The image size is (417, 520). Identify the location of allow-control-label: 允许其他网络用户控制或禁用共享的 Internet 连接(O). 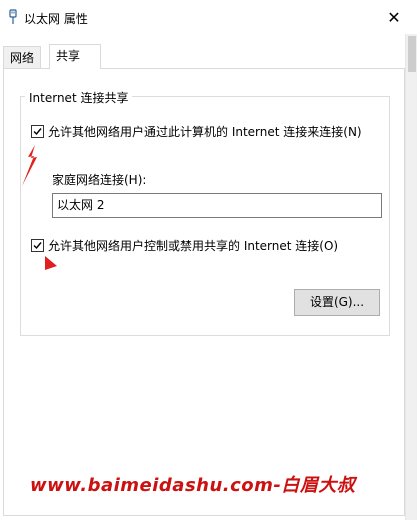
(193, 245).